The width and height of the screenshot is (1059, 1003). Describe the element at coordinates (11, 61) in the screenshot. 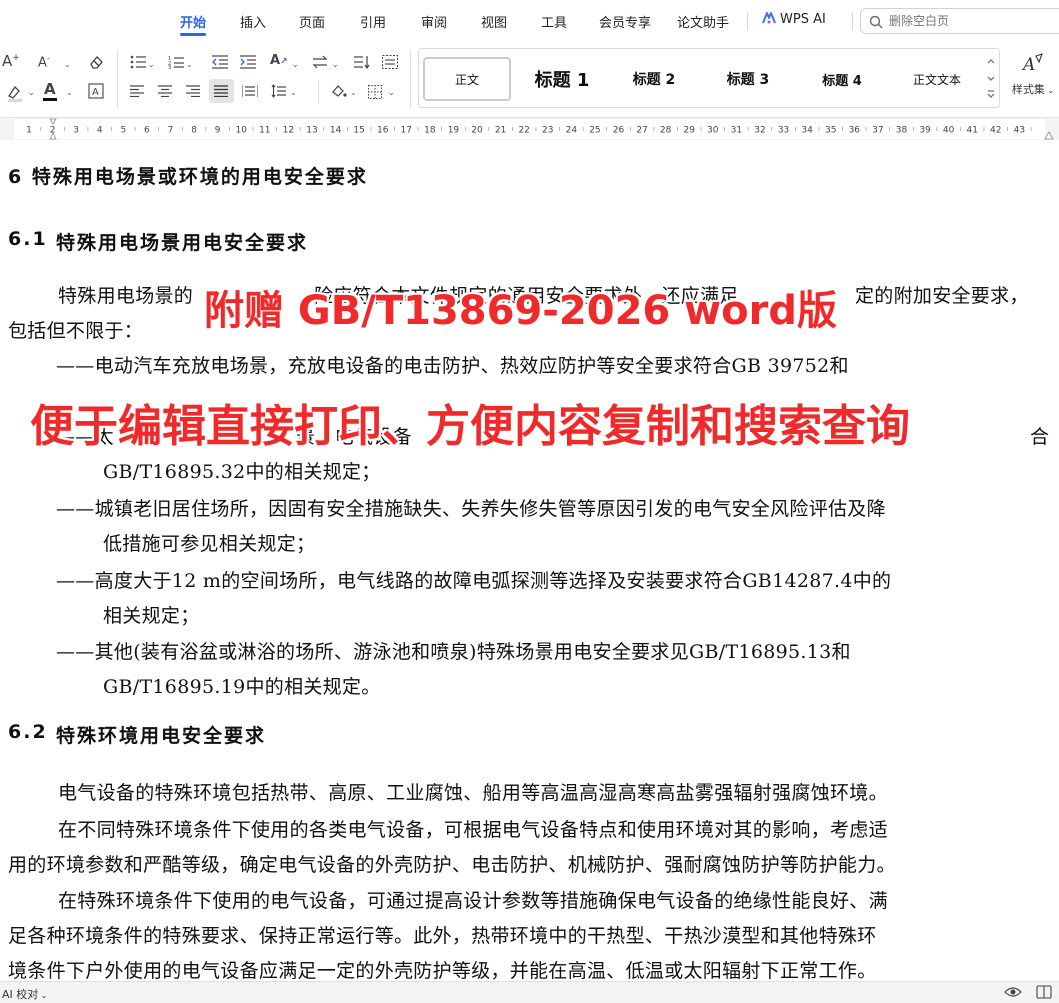

I see `font-grow-icon: A+` at that location.